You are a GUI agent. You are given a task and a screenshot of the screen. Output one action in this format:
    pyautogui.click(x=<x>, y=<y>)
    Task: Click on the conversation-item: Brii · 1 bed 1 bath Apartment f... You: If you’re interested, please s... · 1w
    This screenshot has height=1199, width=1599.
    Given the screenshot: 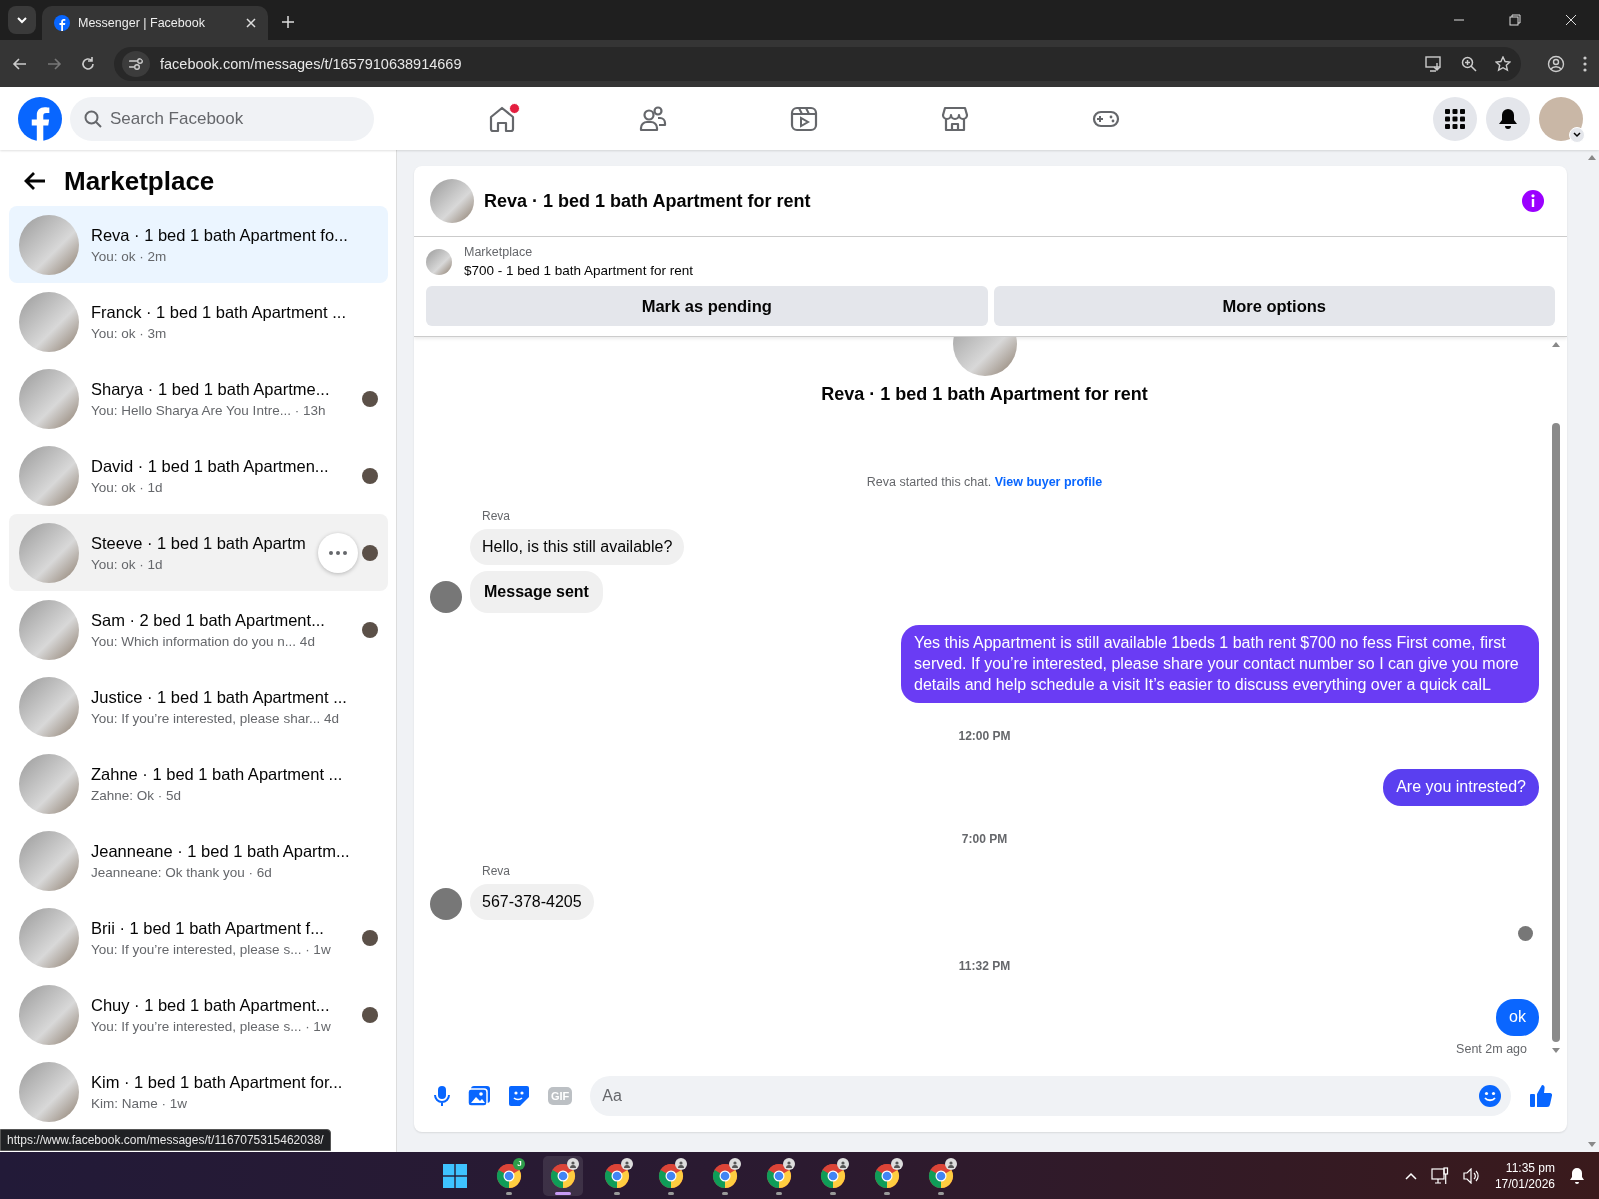 What is the action you would take?
    pyautogui.click(x=198, y=937)
    